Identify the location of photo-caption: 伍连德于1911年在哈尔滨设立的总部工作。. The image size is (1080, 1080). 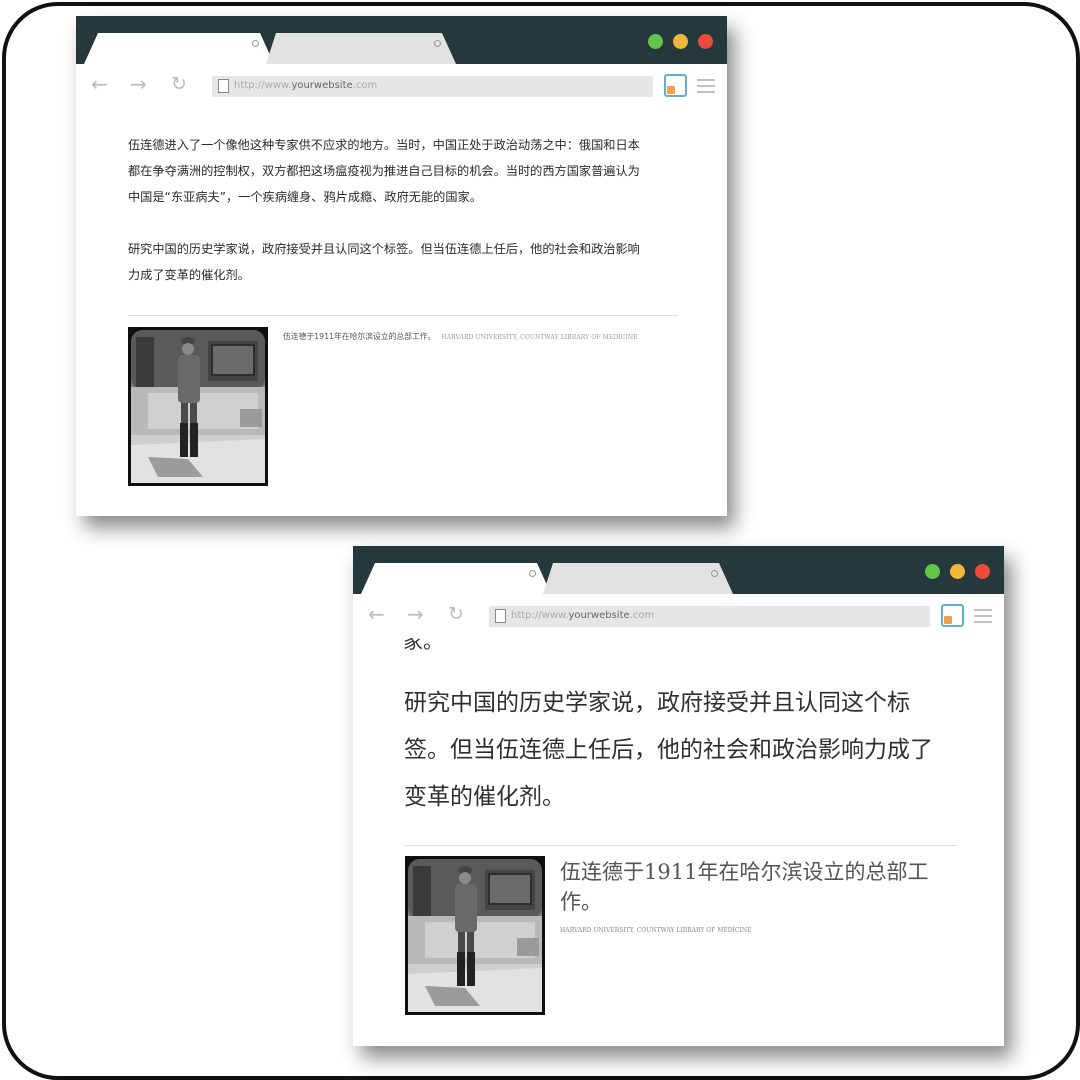
(744, 887).